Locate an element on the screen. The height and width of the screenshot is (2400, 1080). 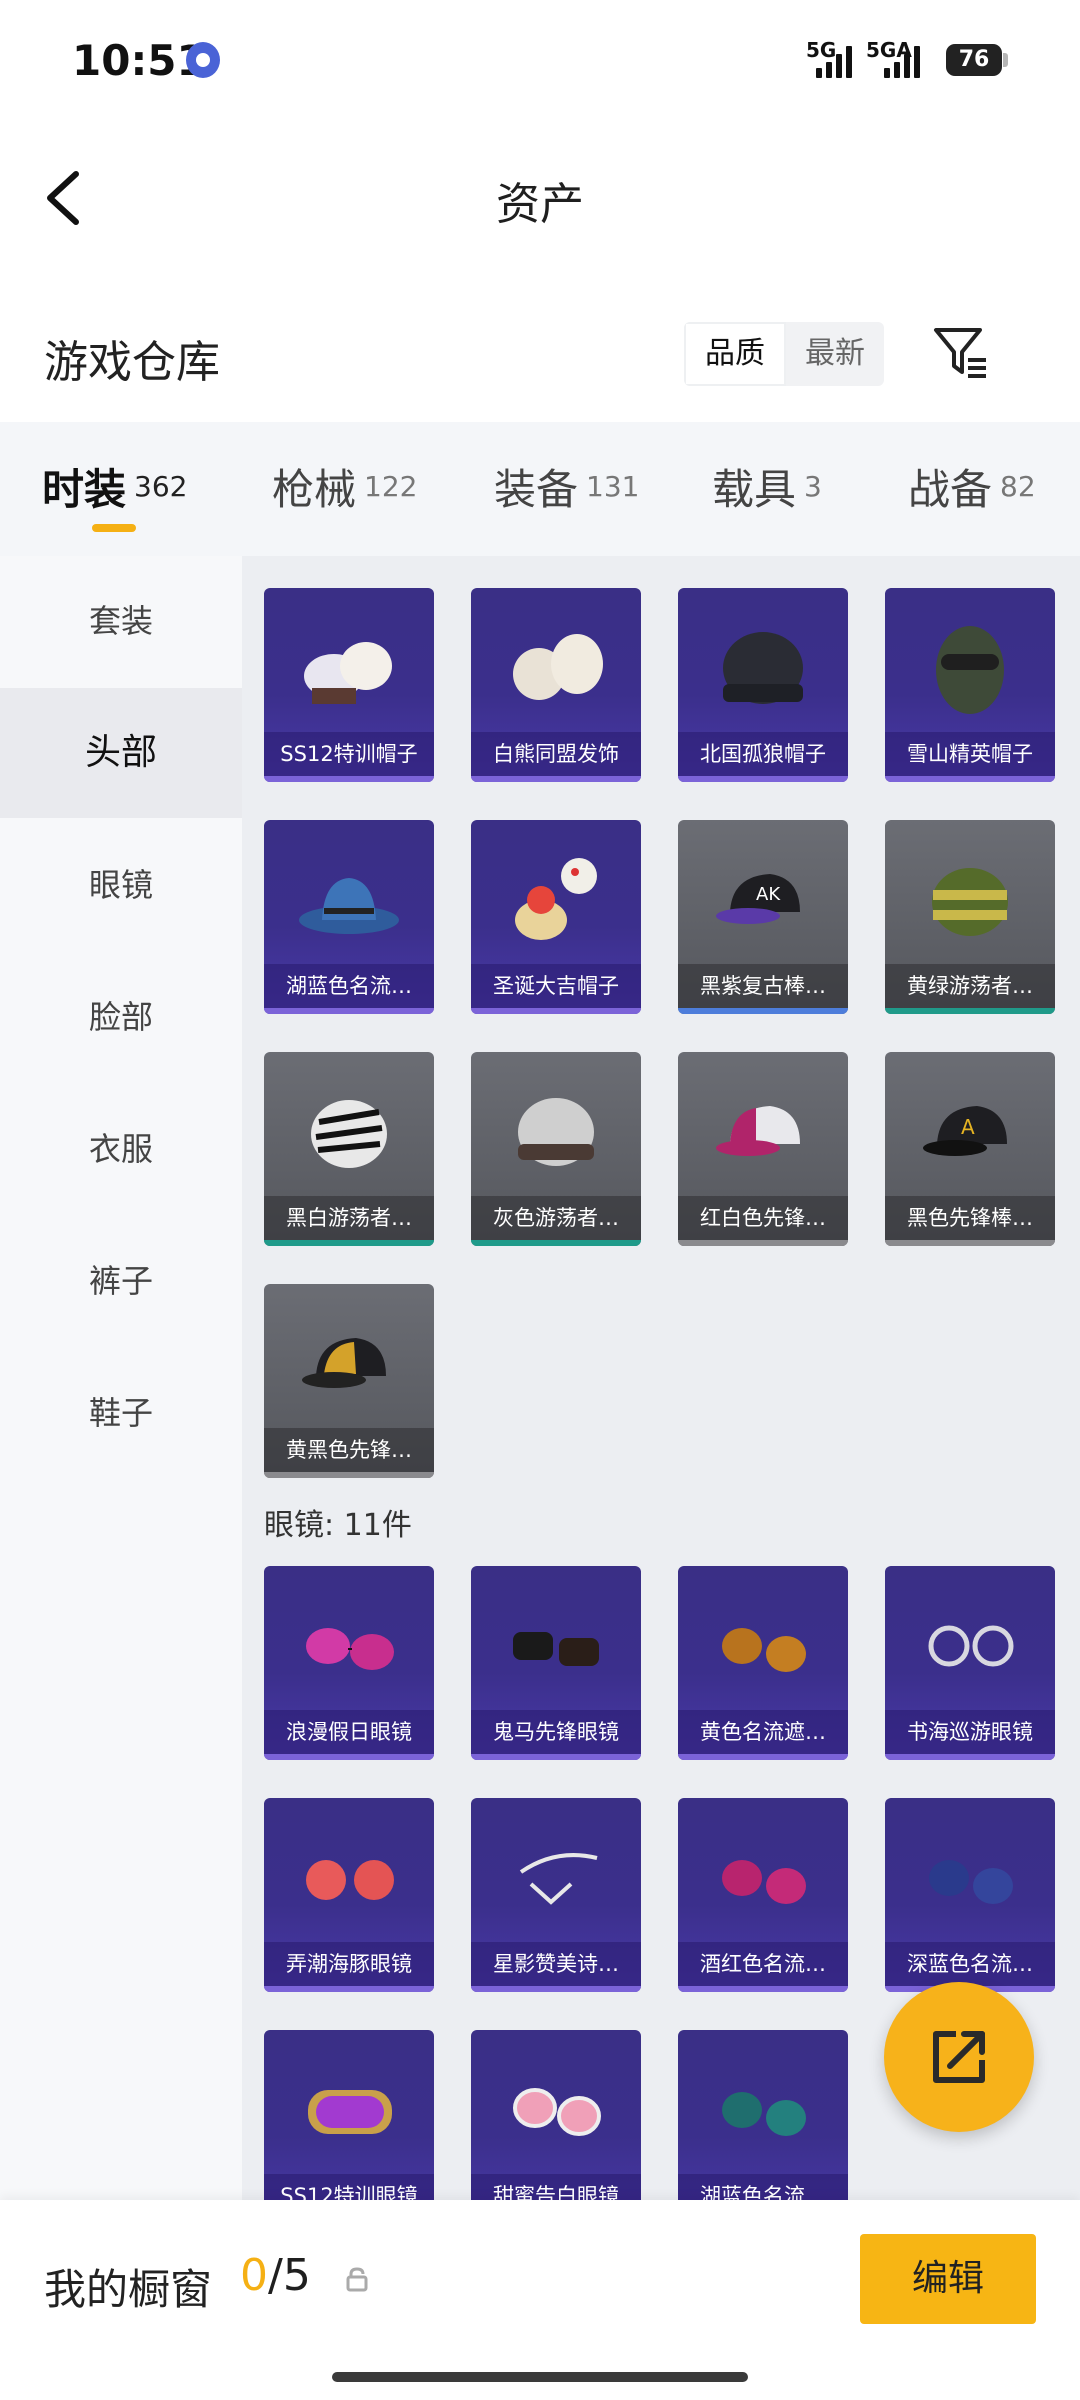
tab-vehicles: 载具 3 is located at coordinates (767, 486).